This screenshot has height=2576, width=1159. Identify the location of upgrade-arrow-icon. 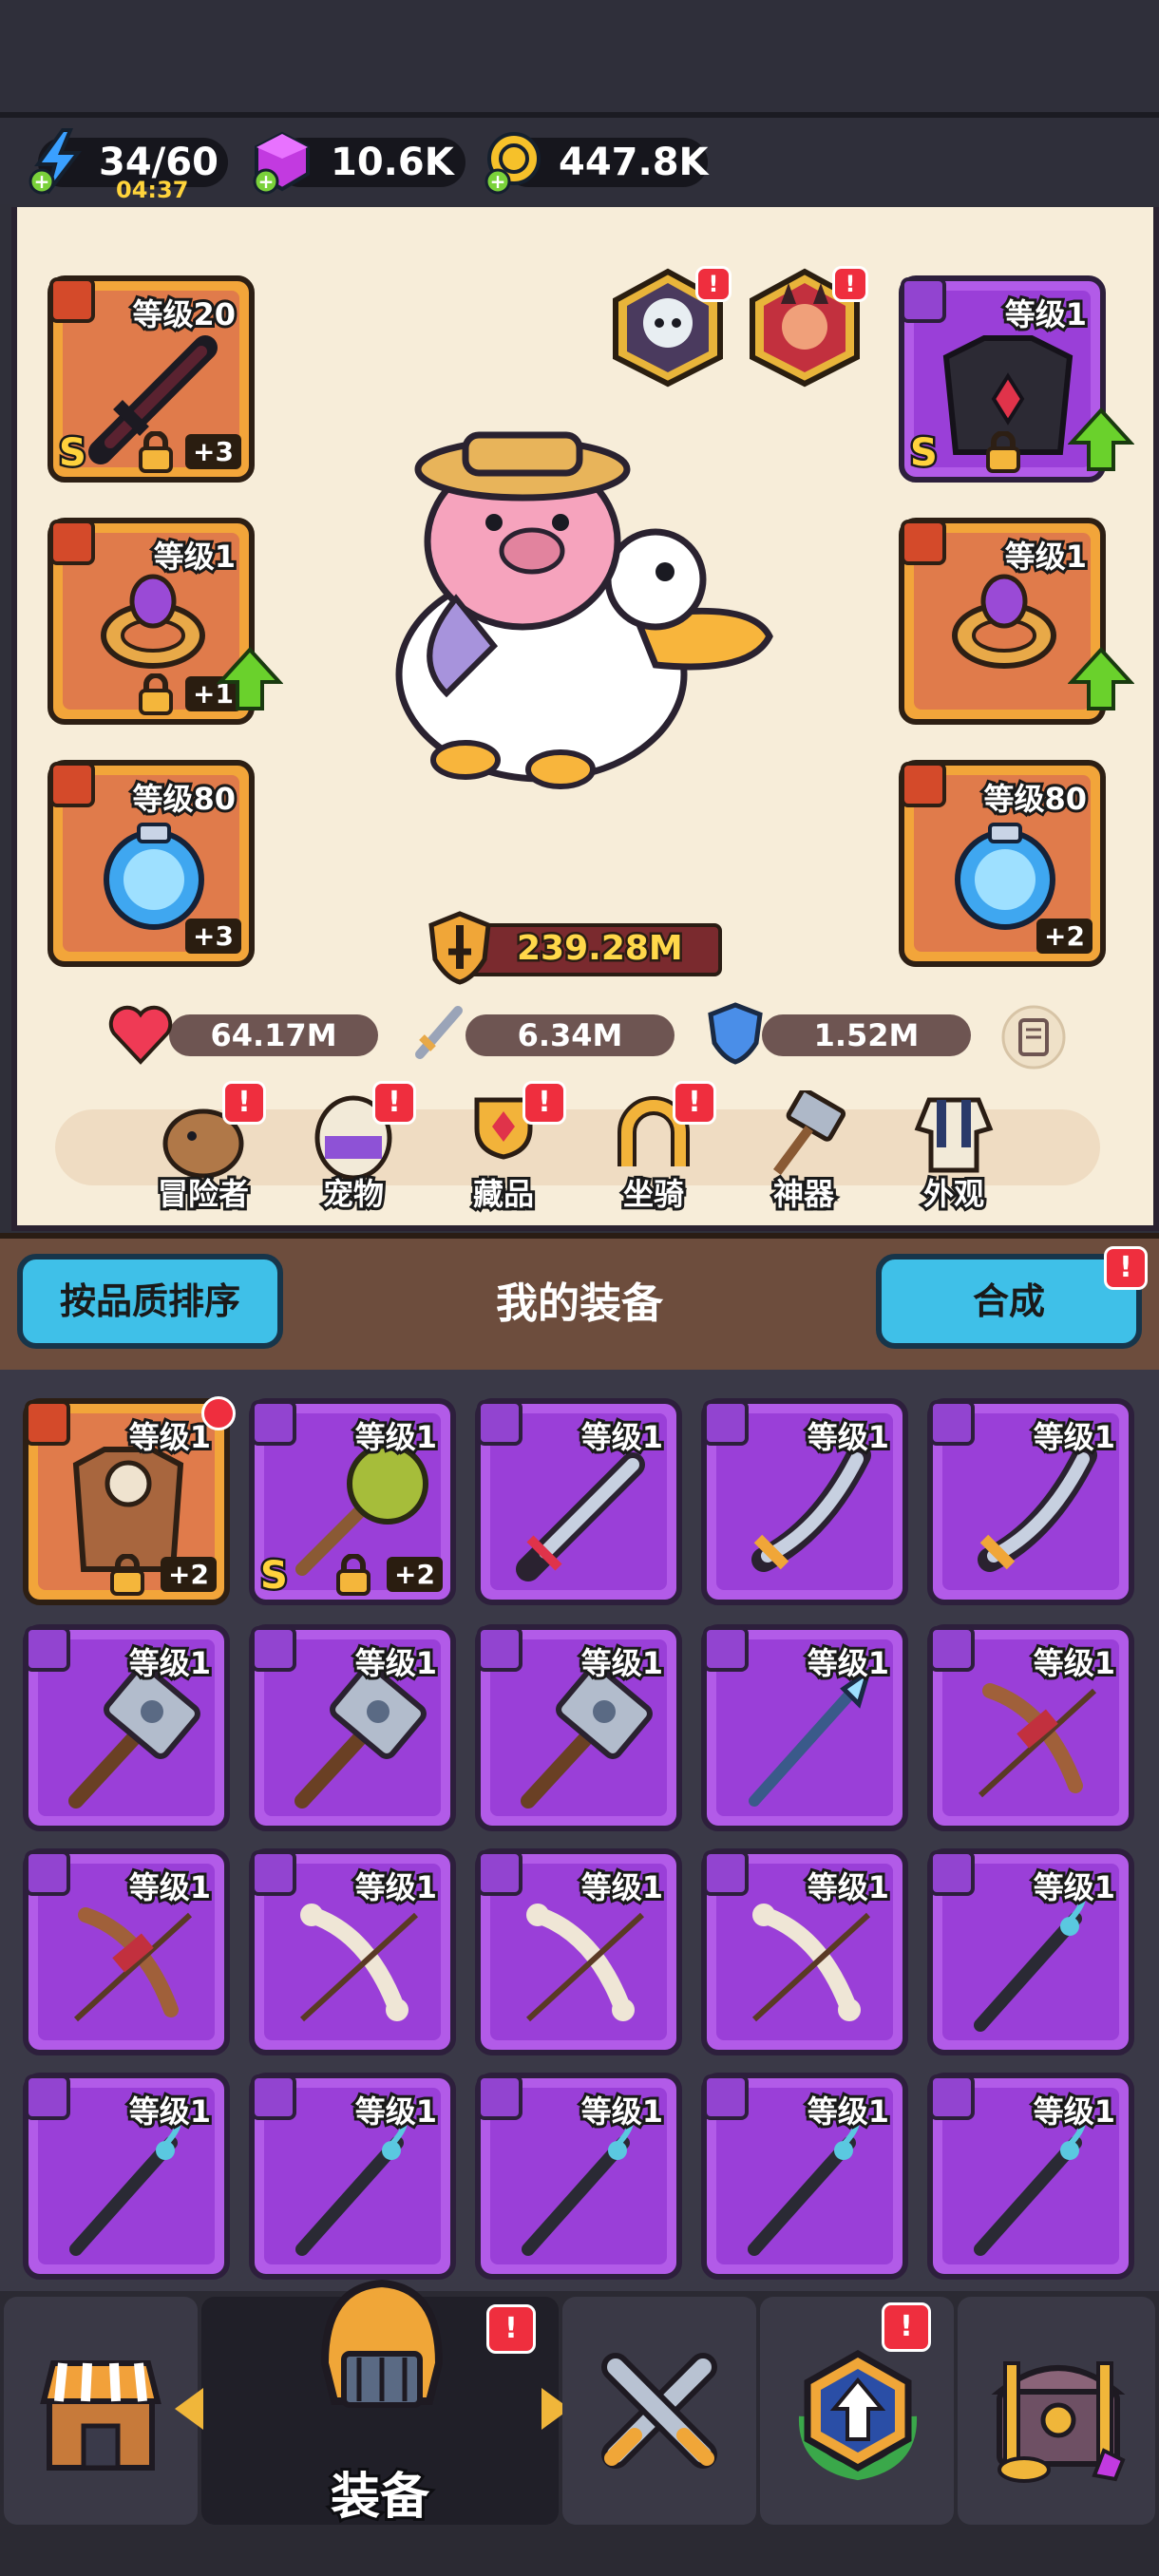
(1101, 439).